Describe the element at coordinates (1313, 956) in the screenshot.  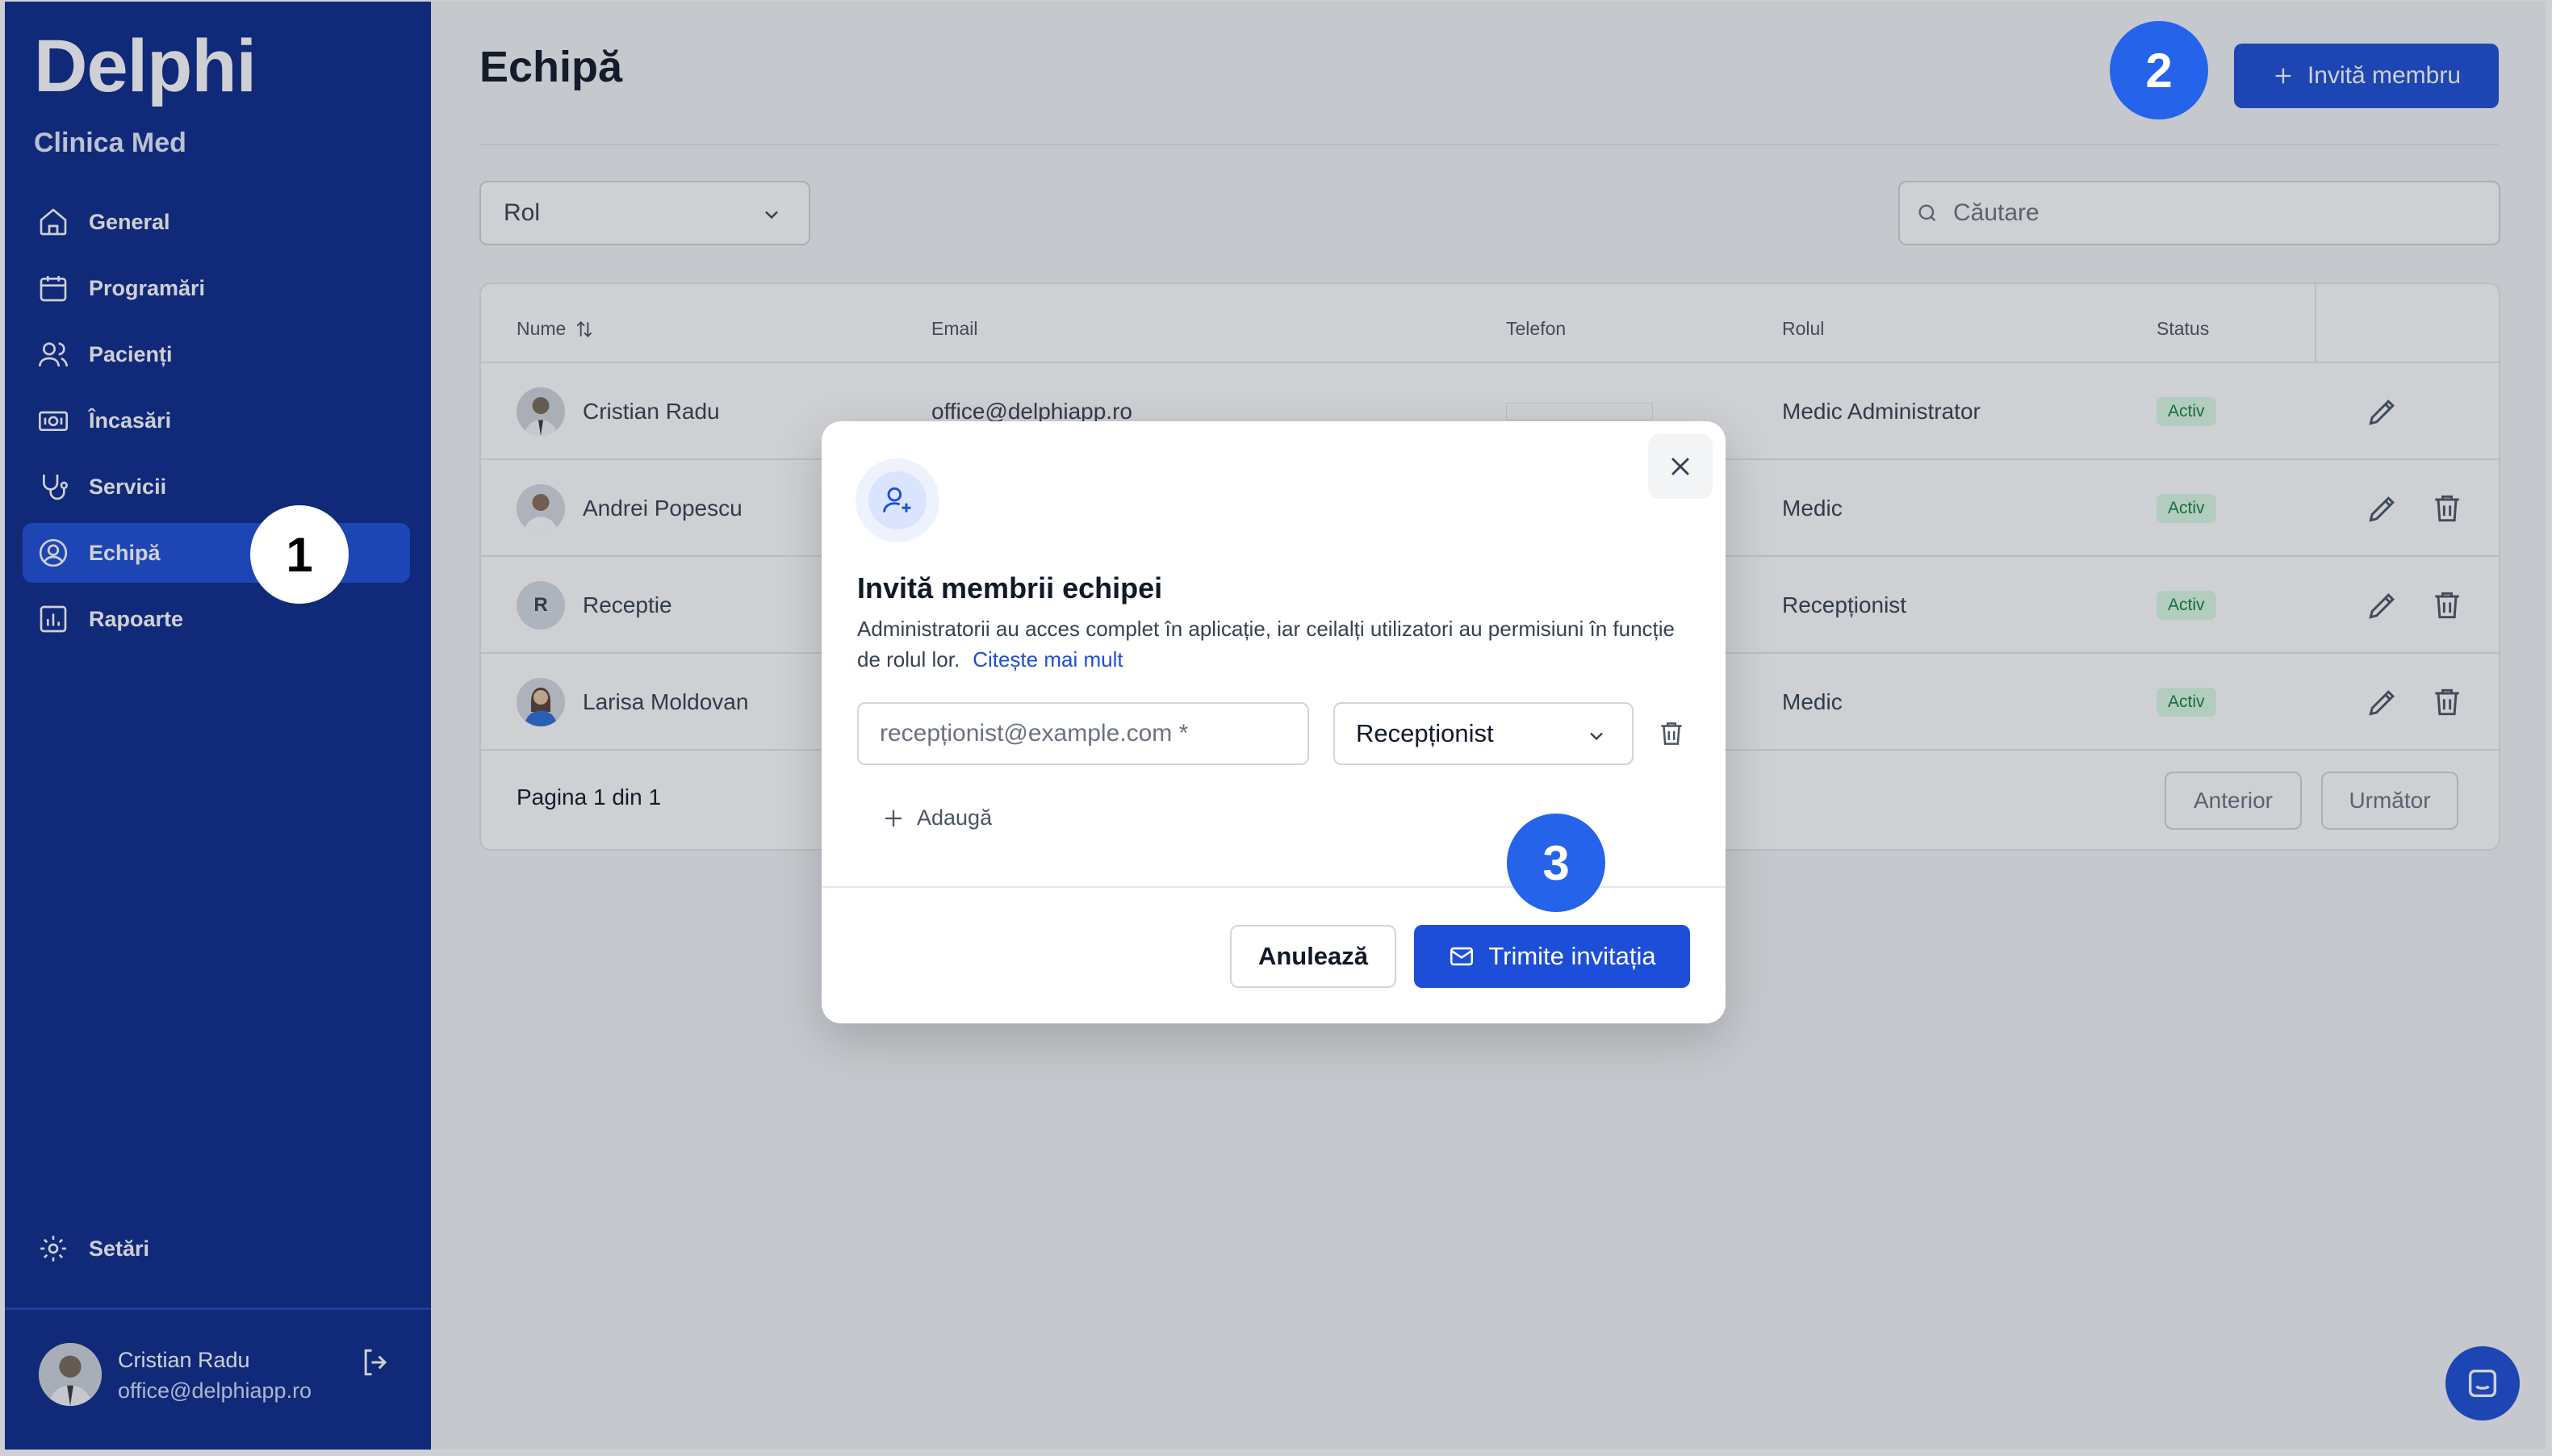
I see `cancel-button: Anulează` at that location.